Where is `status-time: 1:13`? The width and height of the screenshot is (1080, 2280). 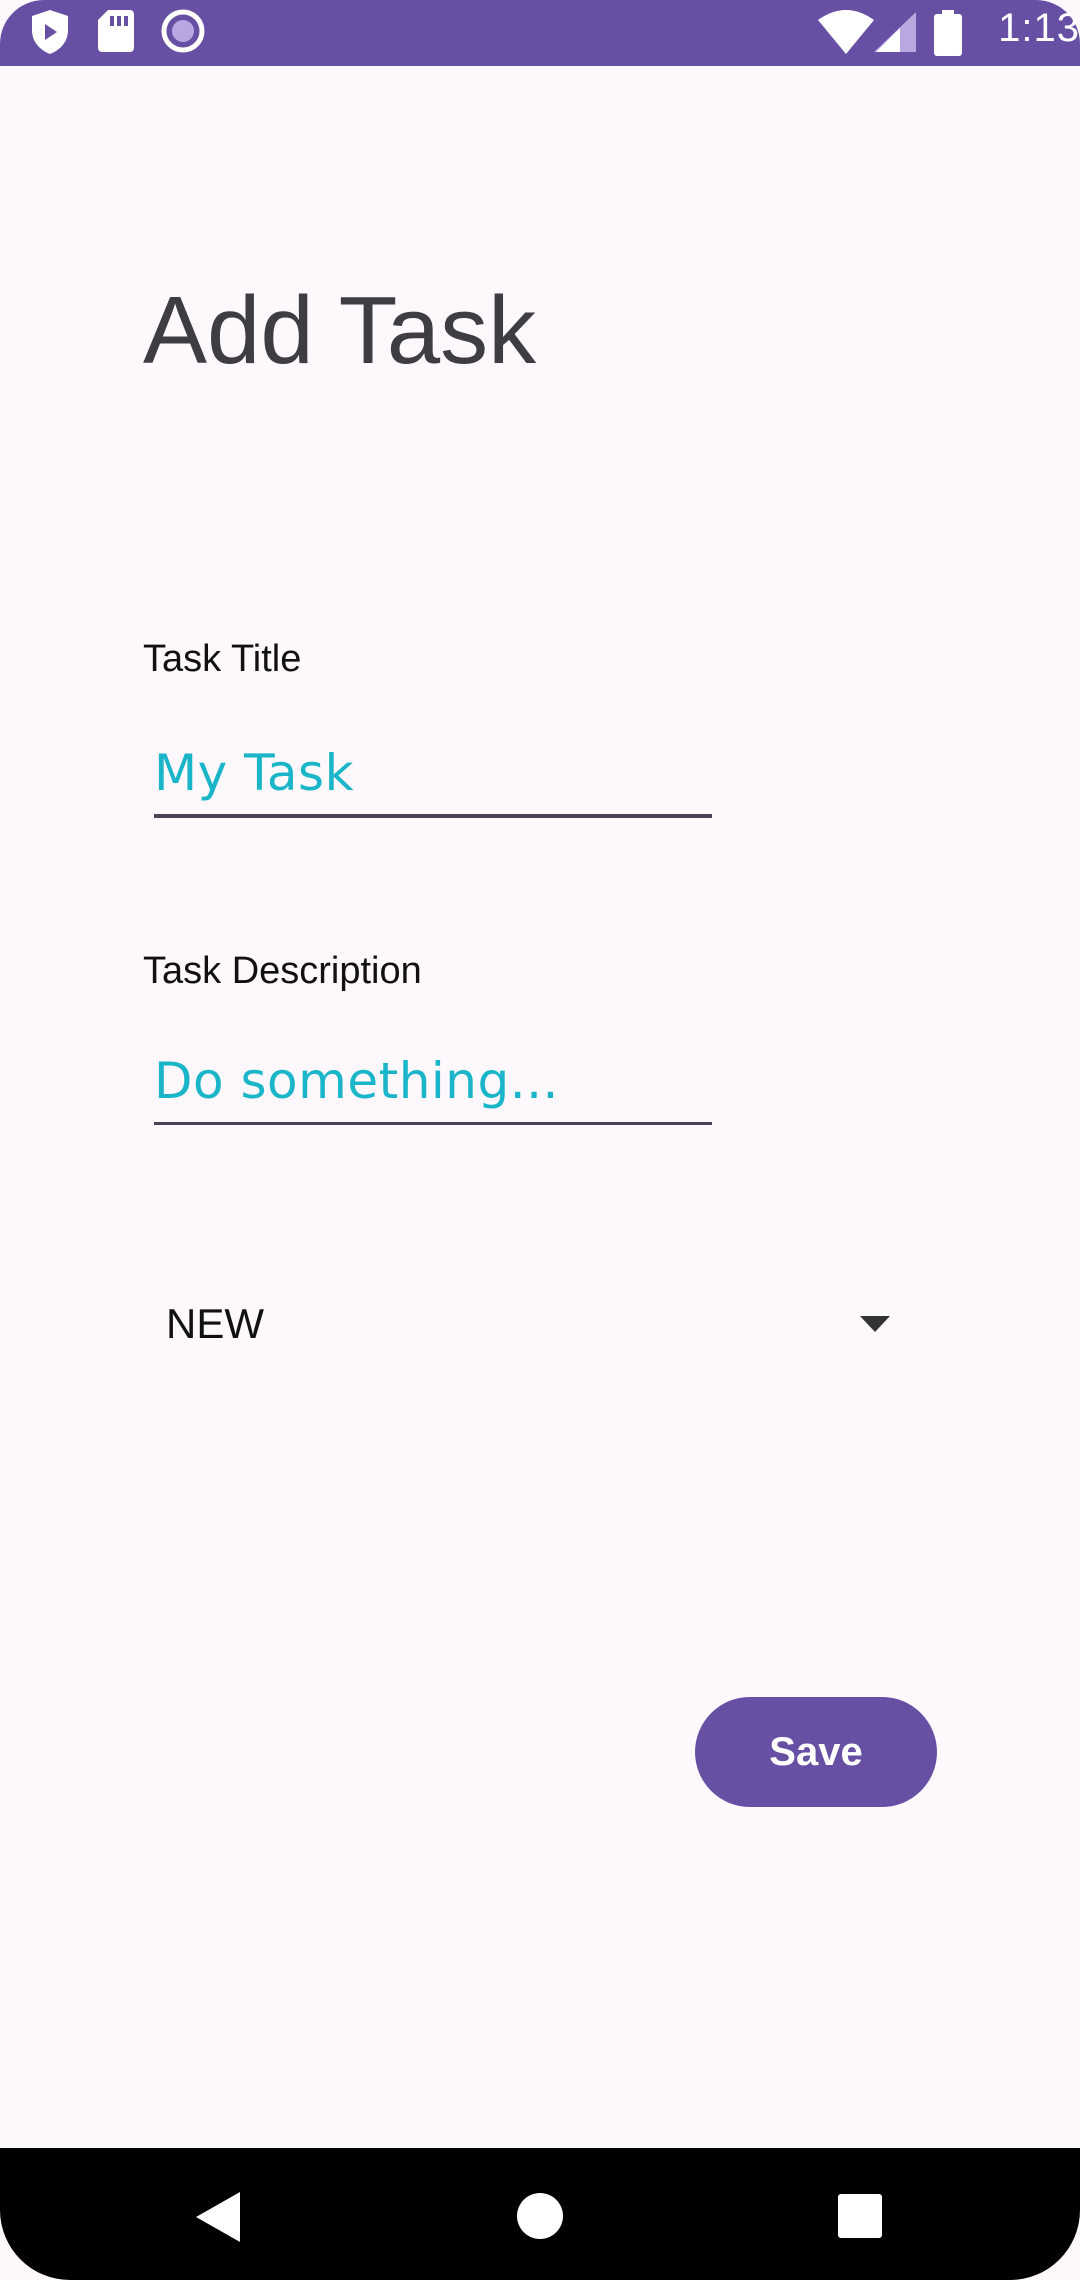
status-time: 1:13 is located at coordinates (1039, 28).